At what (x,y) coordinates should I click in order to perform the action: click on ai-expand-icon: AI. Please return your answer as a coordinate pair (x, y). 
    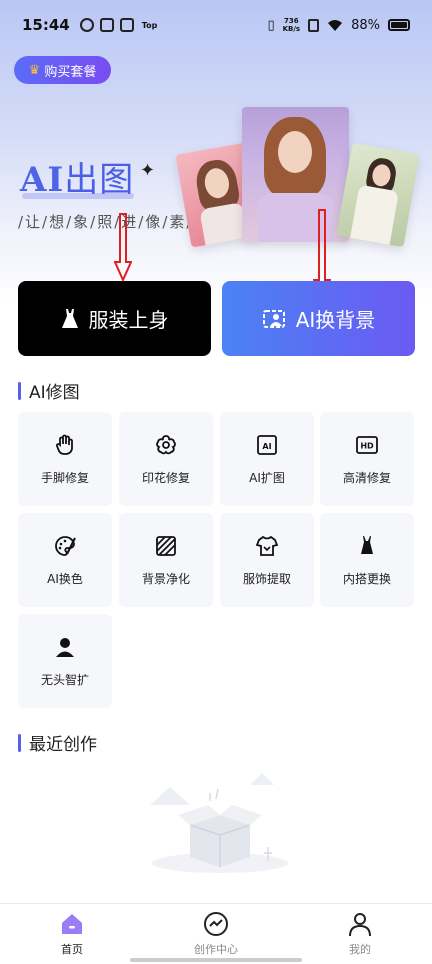
    Looking at the image, I should click on (267, 444).